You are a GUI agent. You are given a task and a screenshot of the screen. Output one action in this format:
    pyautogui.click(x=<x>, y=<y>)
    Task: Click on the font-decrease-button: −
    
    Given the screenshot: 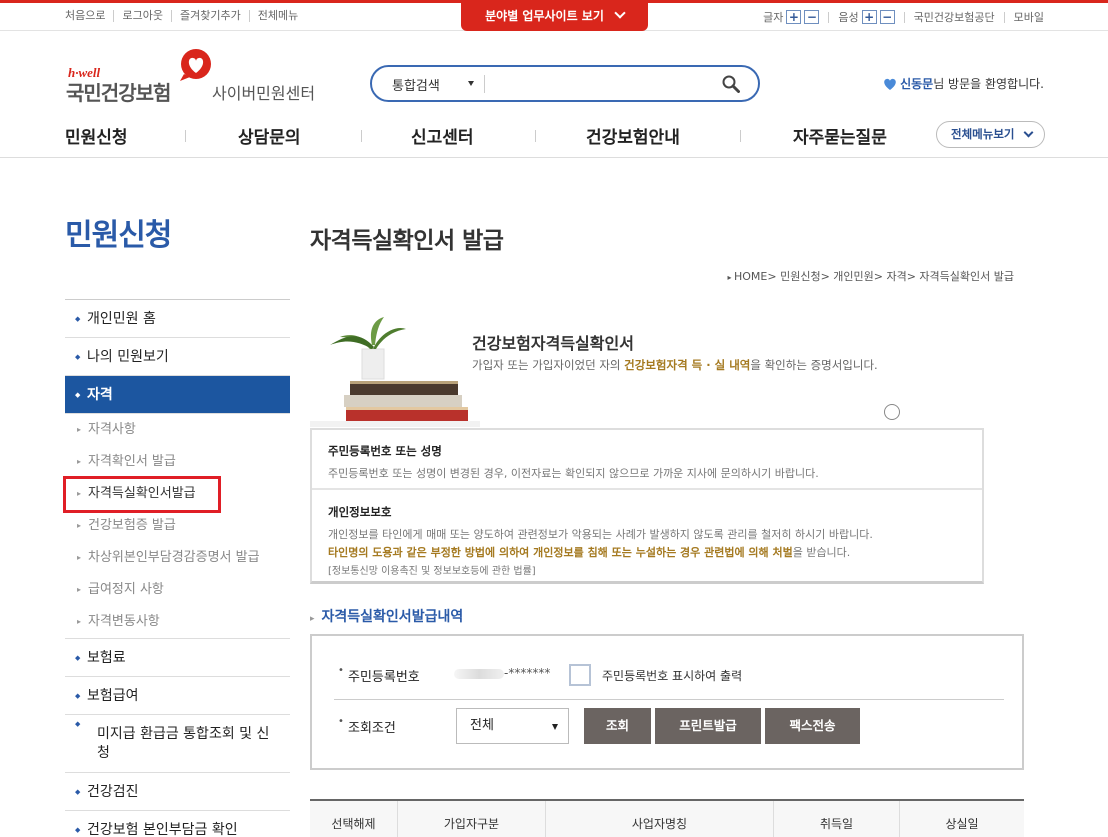 What is the action you would take?
    pyautogui.click(x=812, y=17)
    